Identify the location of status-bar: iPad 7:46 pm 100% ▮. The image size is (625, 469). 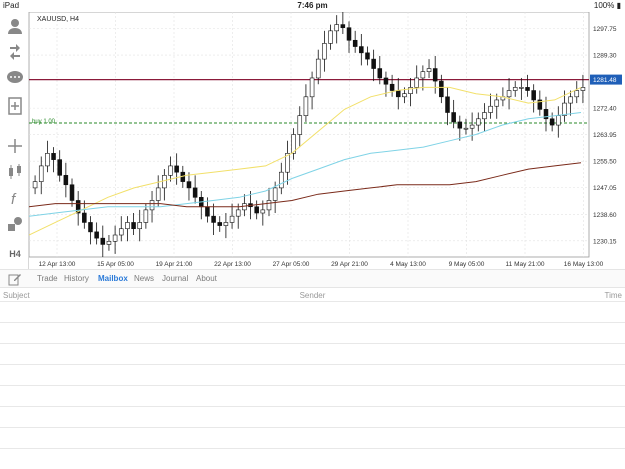
(312, 6).